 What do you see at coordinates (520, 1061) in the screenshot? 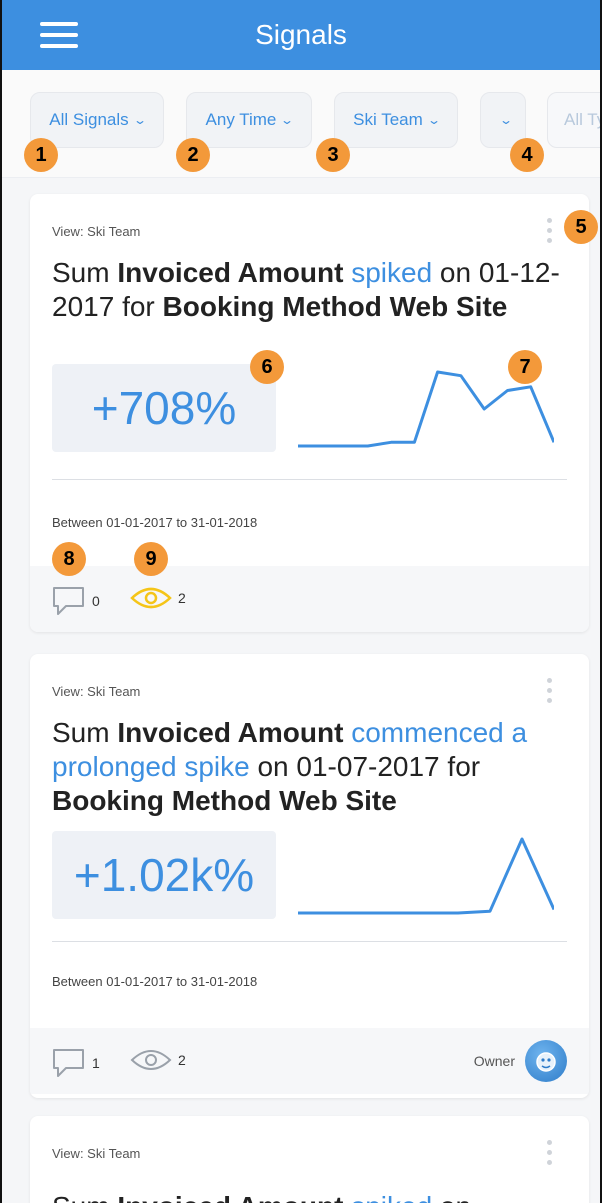
I see `owner-info: Owner` at bounding box center [520, 1061].